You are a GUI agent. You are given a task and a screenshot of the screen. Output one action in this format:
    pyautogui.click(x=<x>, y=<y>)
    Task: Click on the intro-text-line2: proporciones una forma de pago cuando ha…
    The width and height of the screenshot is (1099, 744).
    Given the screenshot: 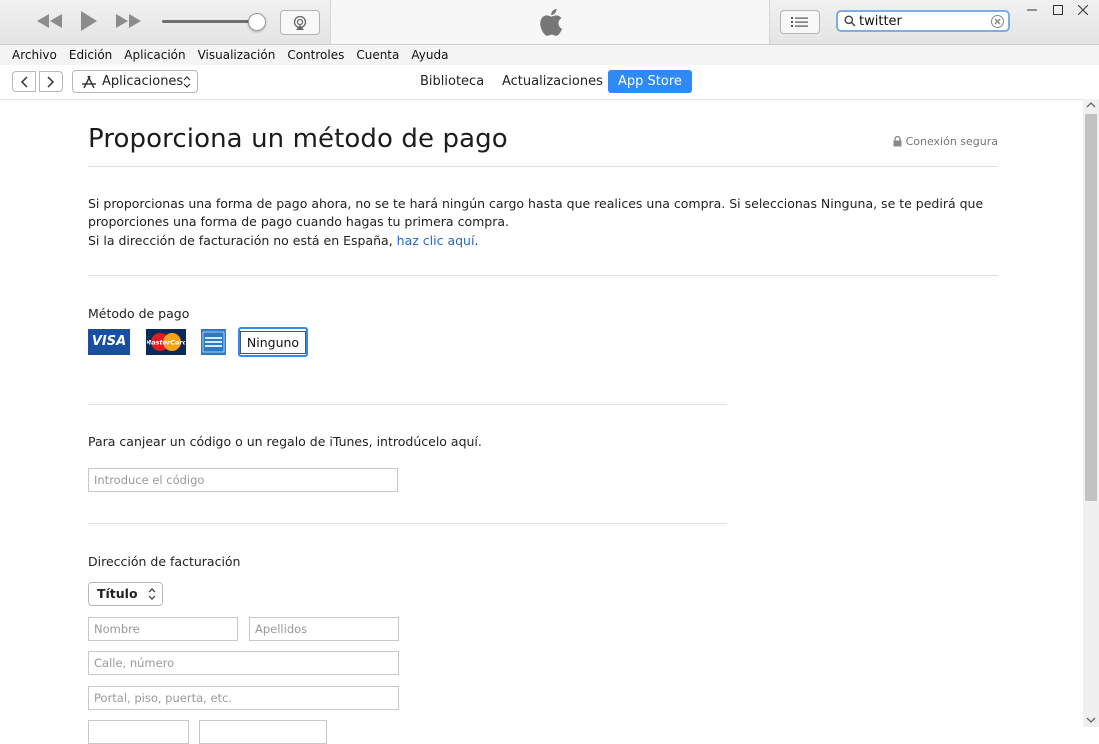 What is the action you would take?
    pyautogui.click(x=298, y=221)
    